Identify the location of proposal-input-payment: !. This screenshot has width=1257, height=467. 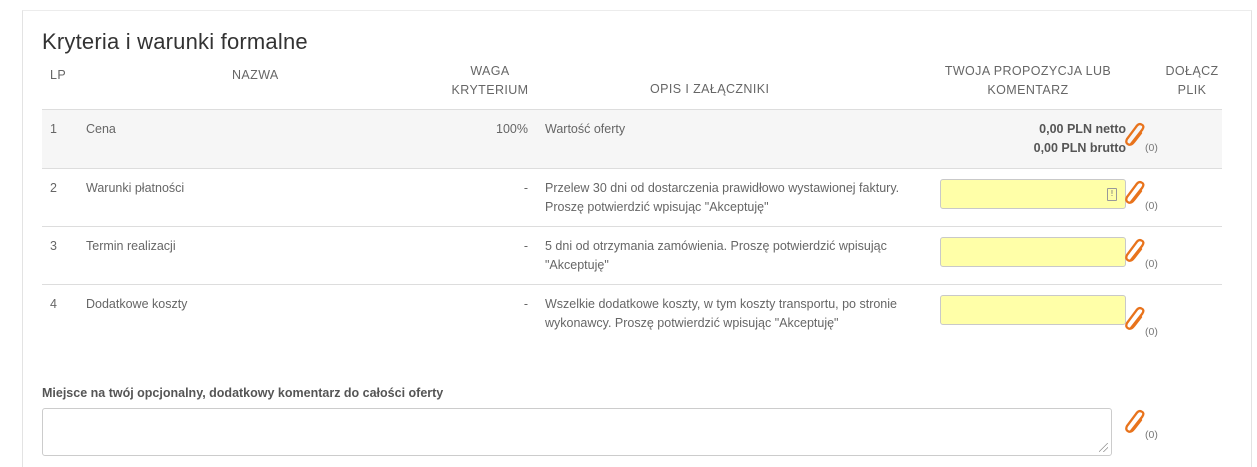
(1033, 194).